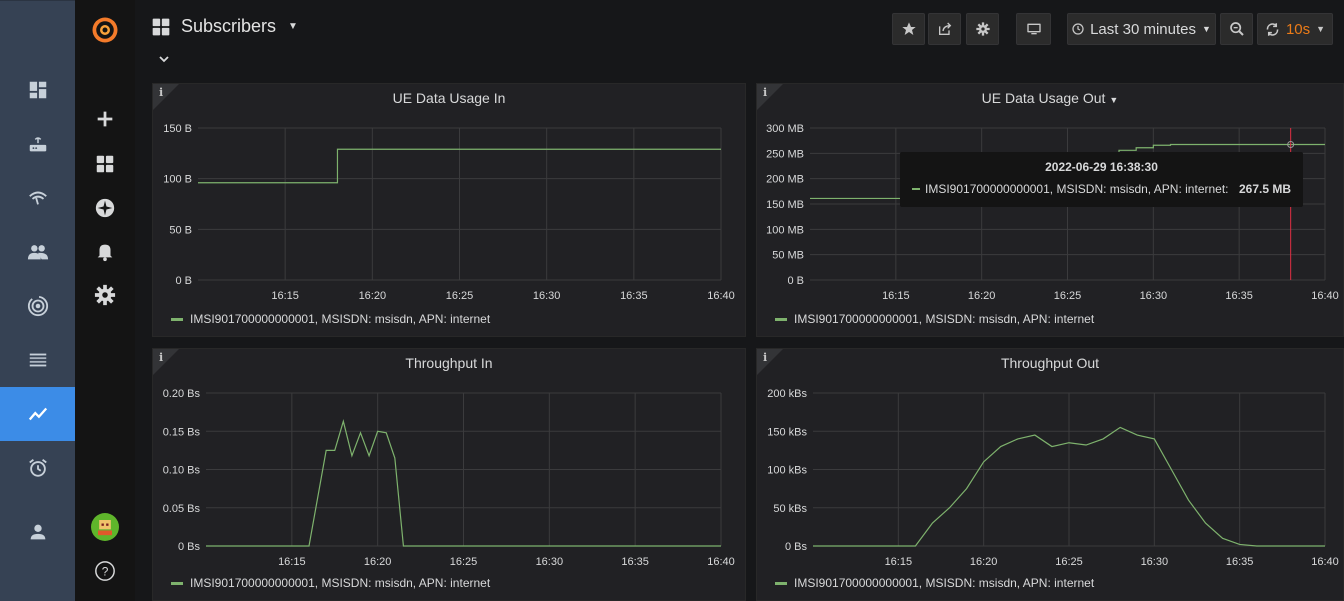  I want to click on y-tick-label: 0 B, so click(795, 281).